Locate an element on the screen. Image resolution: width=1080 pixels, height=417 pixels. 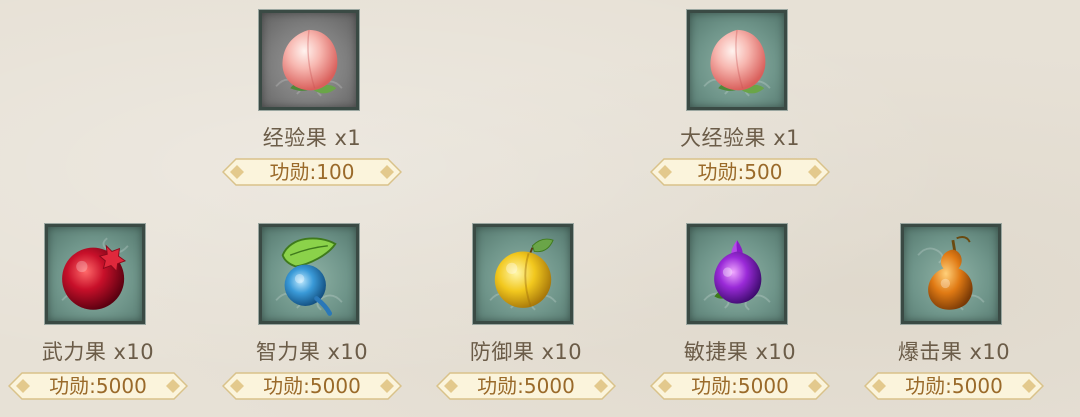
item-name: 经验果 x1 is located at coordinates (312, 138).